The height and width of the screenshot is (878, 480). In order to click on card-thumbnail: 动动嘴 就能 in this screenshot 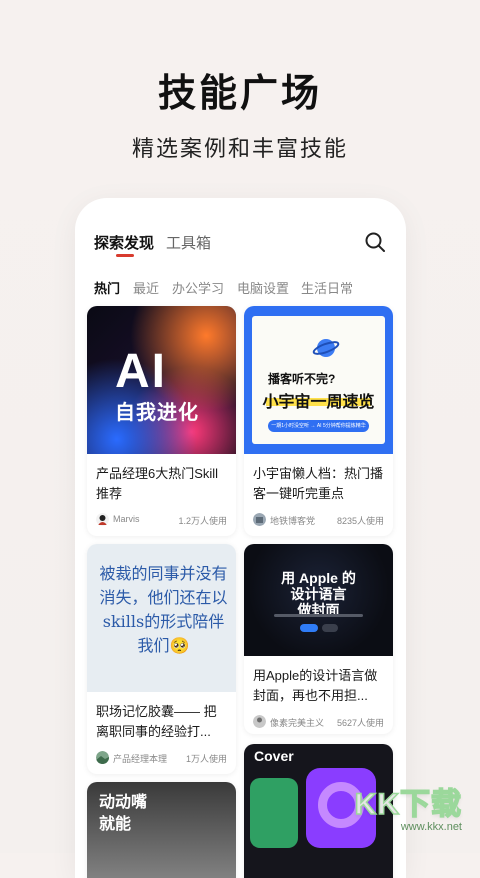, I will do `click(161, 830)`.